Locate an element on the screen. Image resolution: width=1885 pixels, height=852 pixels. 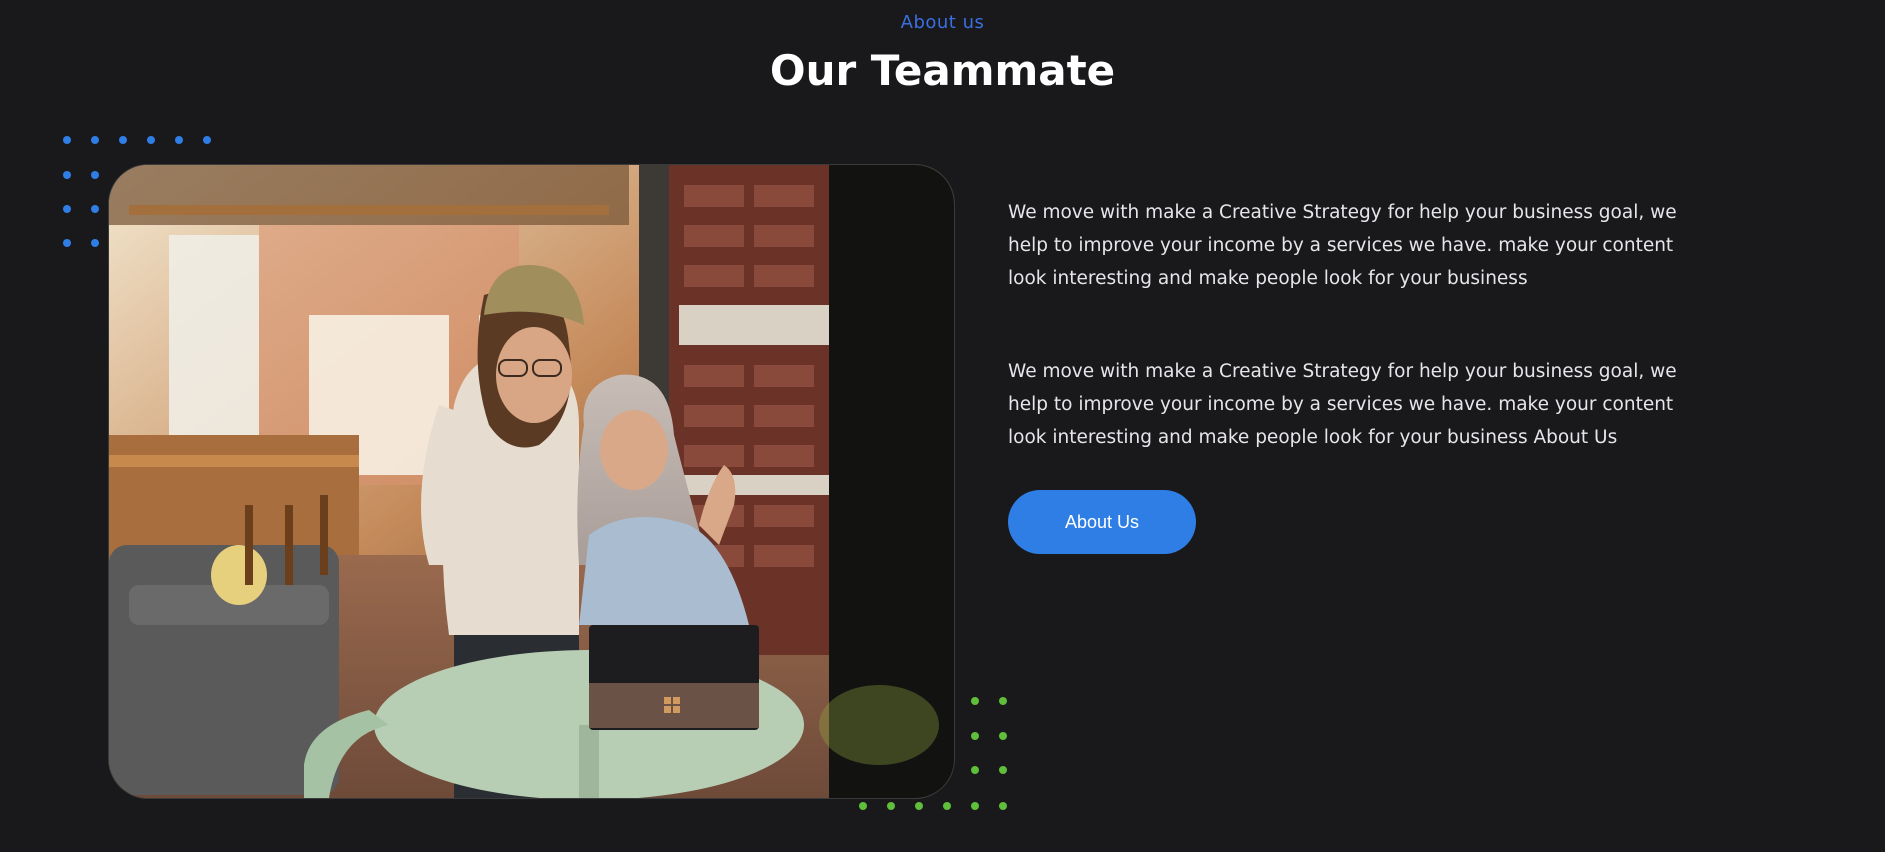
decorative-dots-green is located at coordinates (936, 754).